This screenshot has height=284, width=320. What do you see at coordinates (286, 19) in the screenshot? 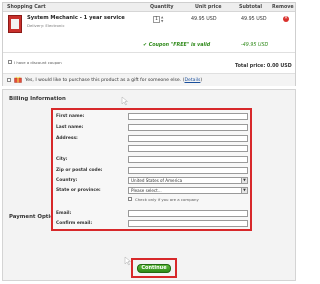
I see `remove-icon: ✕` at bounding box center [286, 19].